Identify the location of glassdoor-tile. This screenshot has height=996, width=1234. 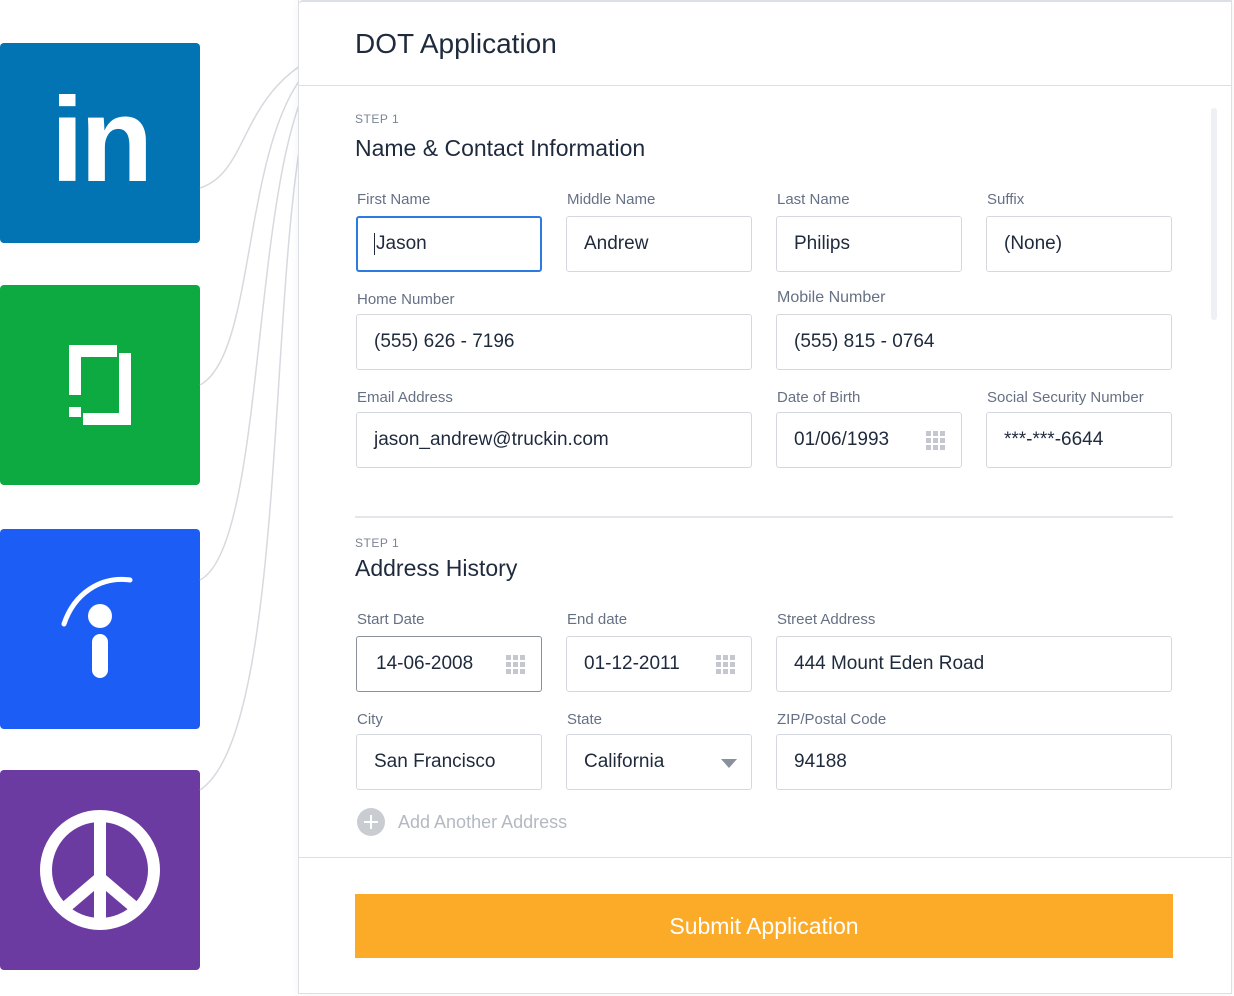
(100, 385).